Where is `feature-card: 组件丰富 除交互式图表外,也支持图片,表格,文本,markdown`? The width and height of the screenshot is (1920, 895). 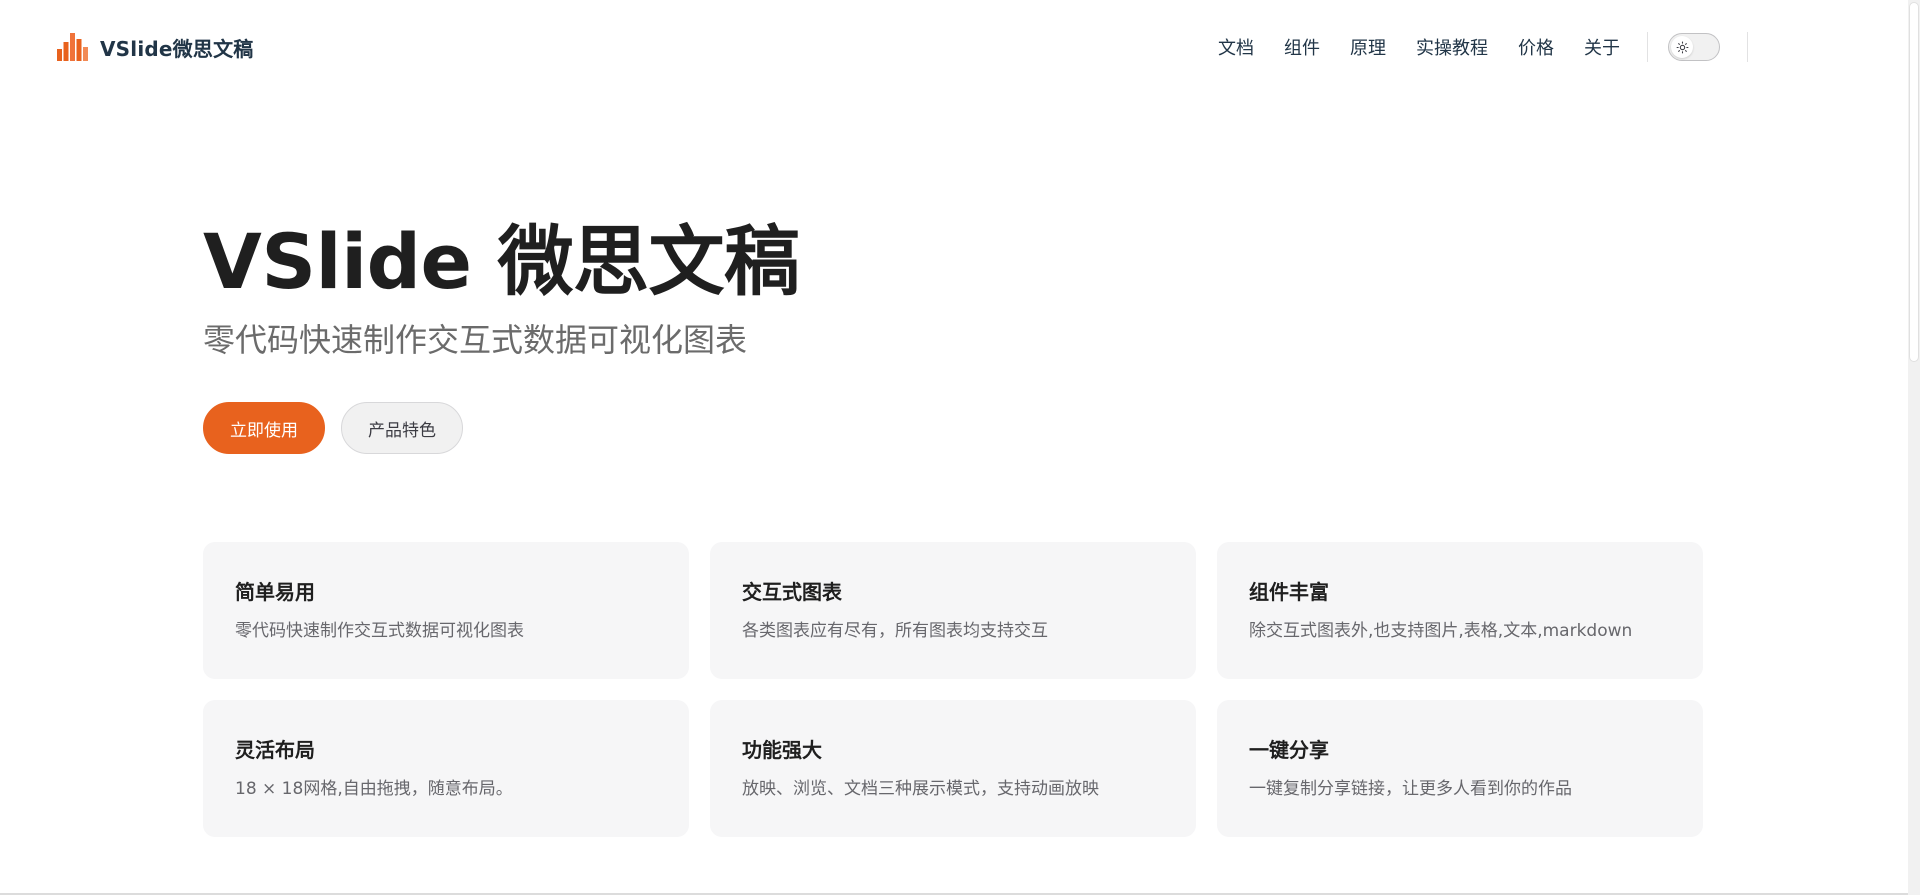 feature-card: 组件丰富 除交互式图表外,也支持图片,表格,文本,markdown is located at coordinates (1460, 610).